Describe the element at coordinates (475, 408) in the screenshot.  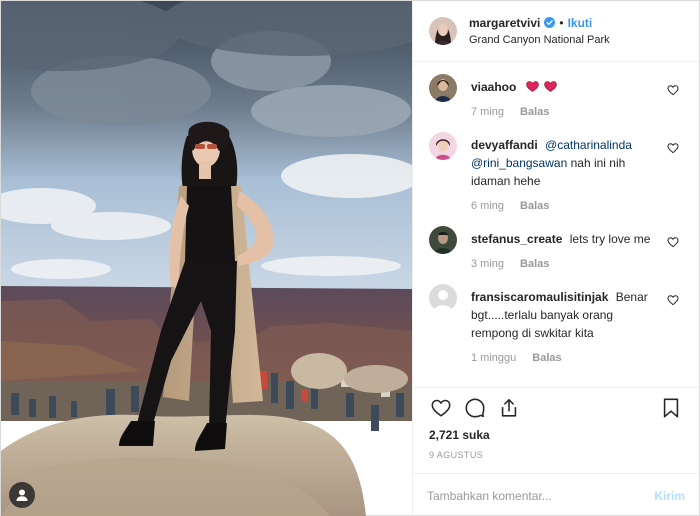
I see `comment-icon` at that location.